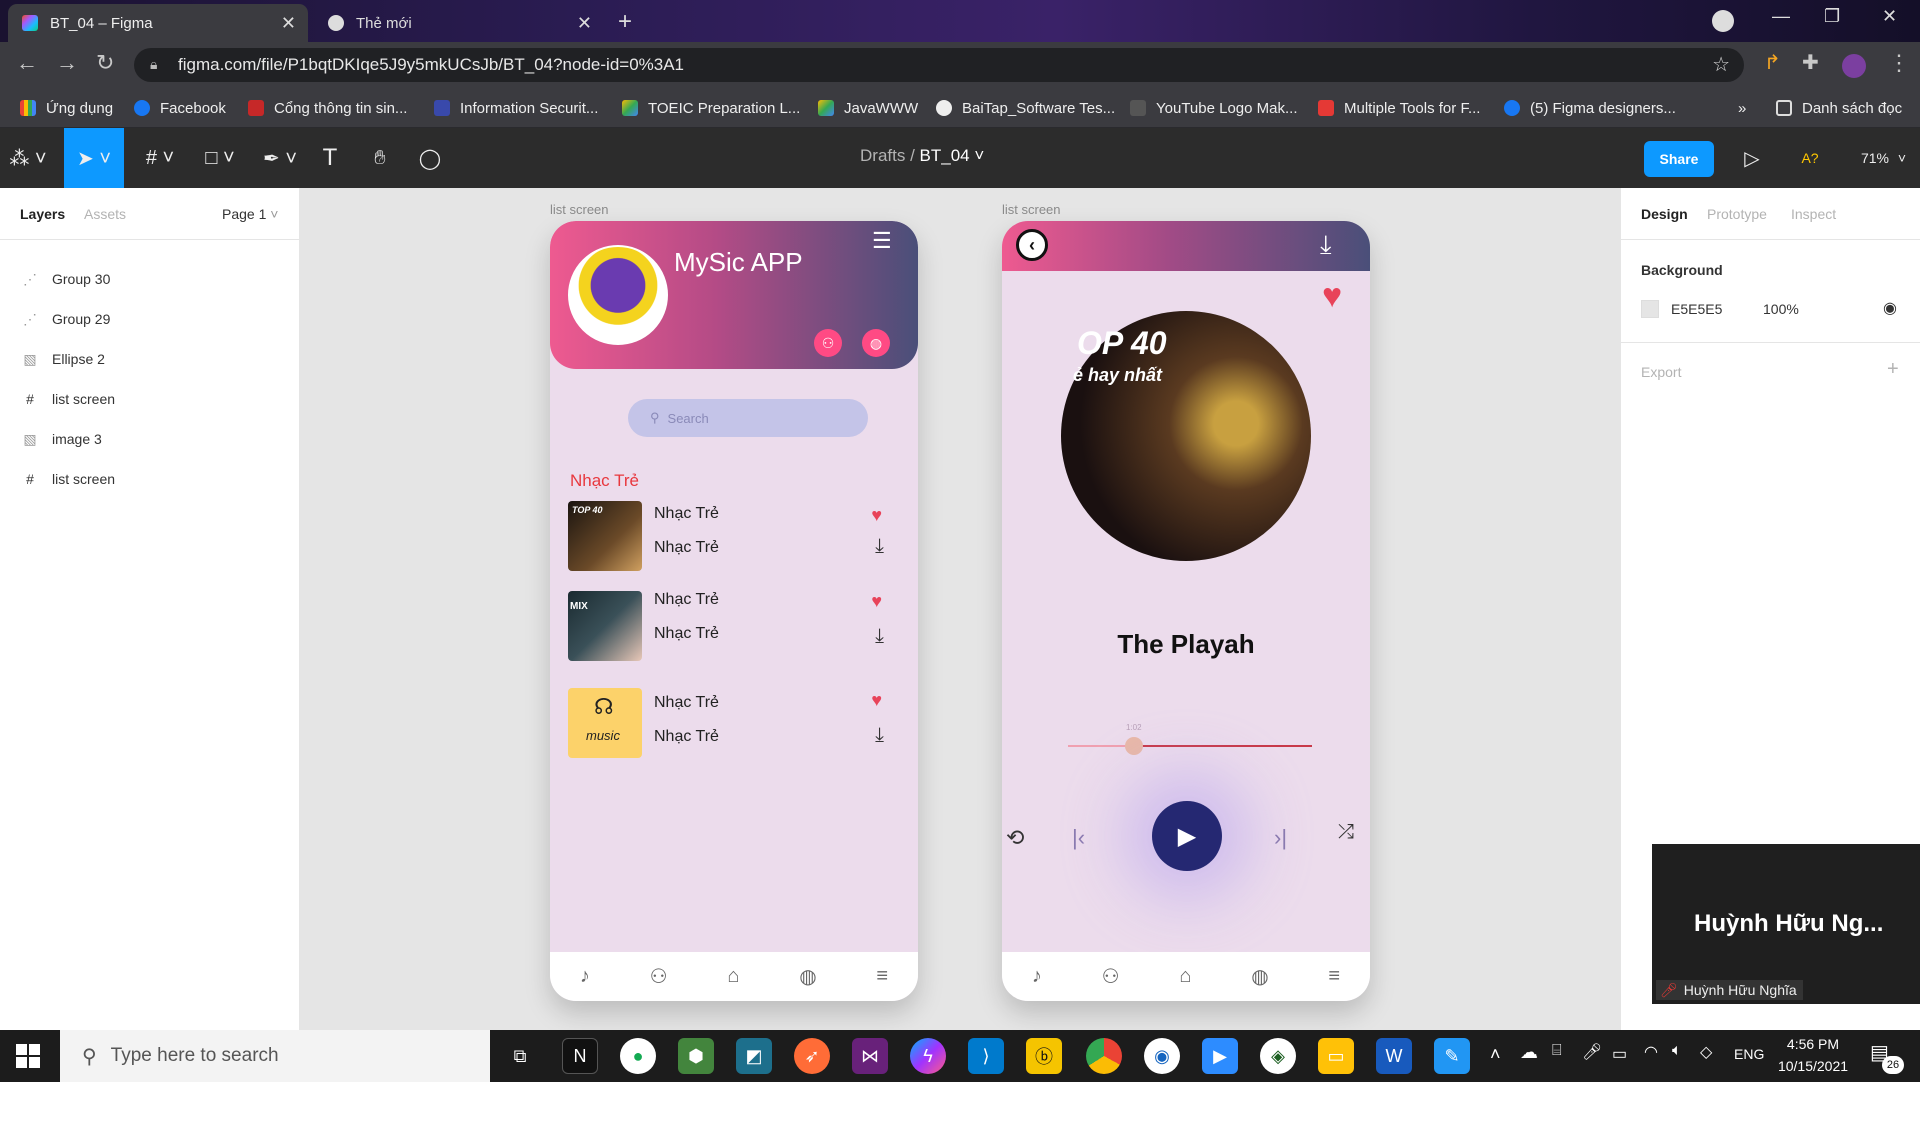 The height and width of the screenshot is (1148, 1920). What do you see at coordinates (1742, 108) in the screenshot?
I see `more-bookmarks-icon: »` at bounding box center [1742, 108].